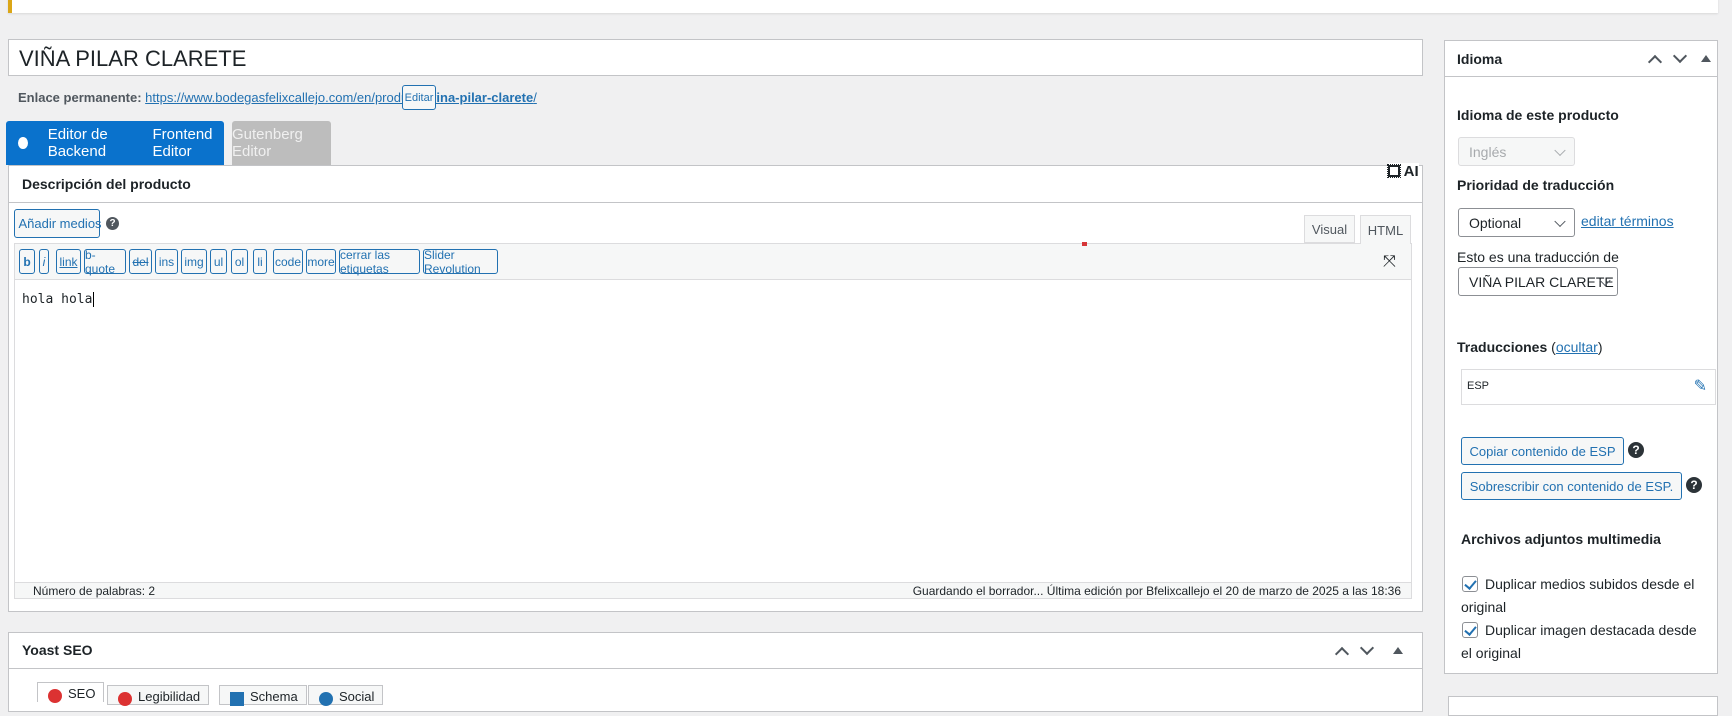 This screenshot has height=716, width=1732. Describe the element at coordinates (105, 262) in the screenshot. I see `quicktag-b-quote-button: b-quote` at that location.